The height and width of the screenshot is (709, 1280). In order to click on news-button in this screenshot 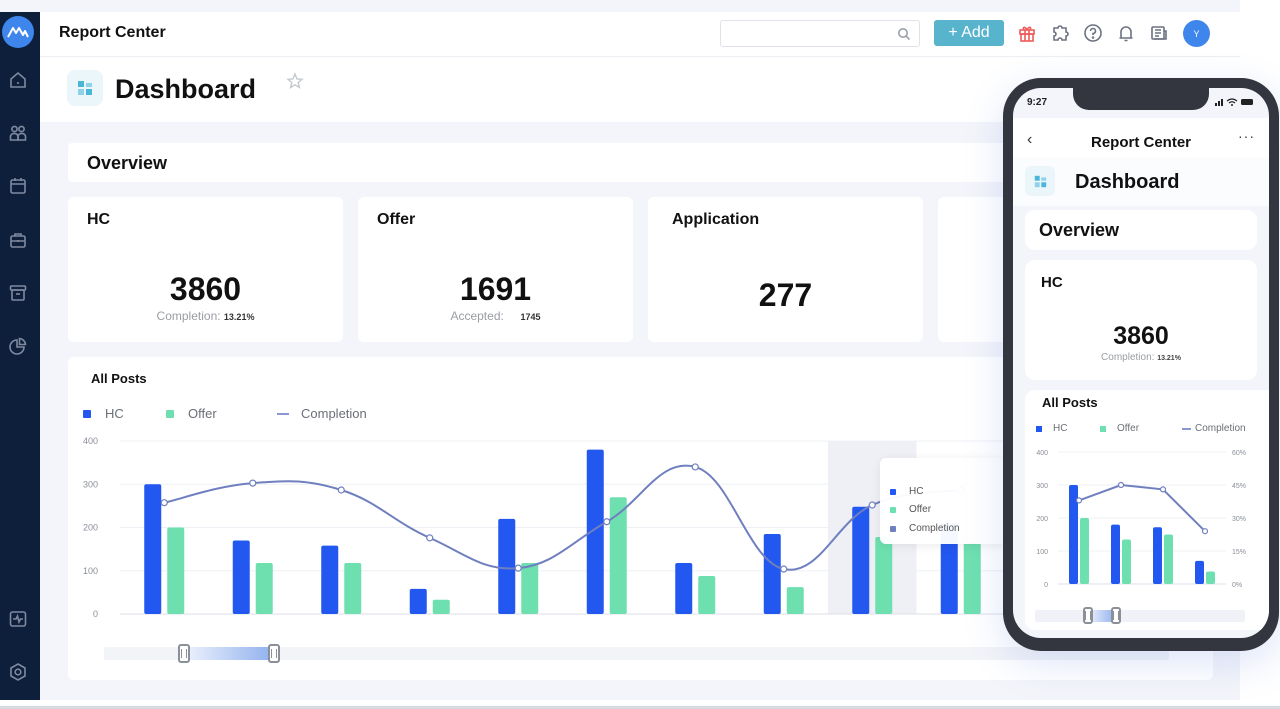, I will do `click(1159, 33)`.